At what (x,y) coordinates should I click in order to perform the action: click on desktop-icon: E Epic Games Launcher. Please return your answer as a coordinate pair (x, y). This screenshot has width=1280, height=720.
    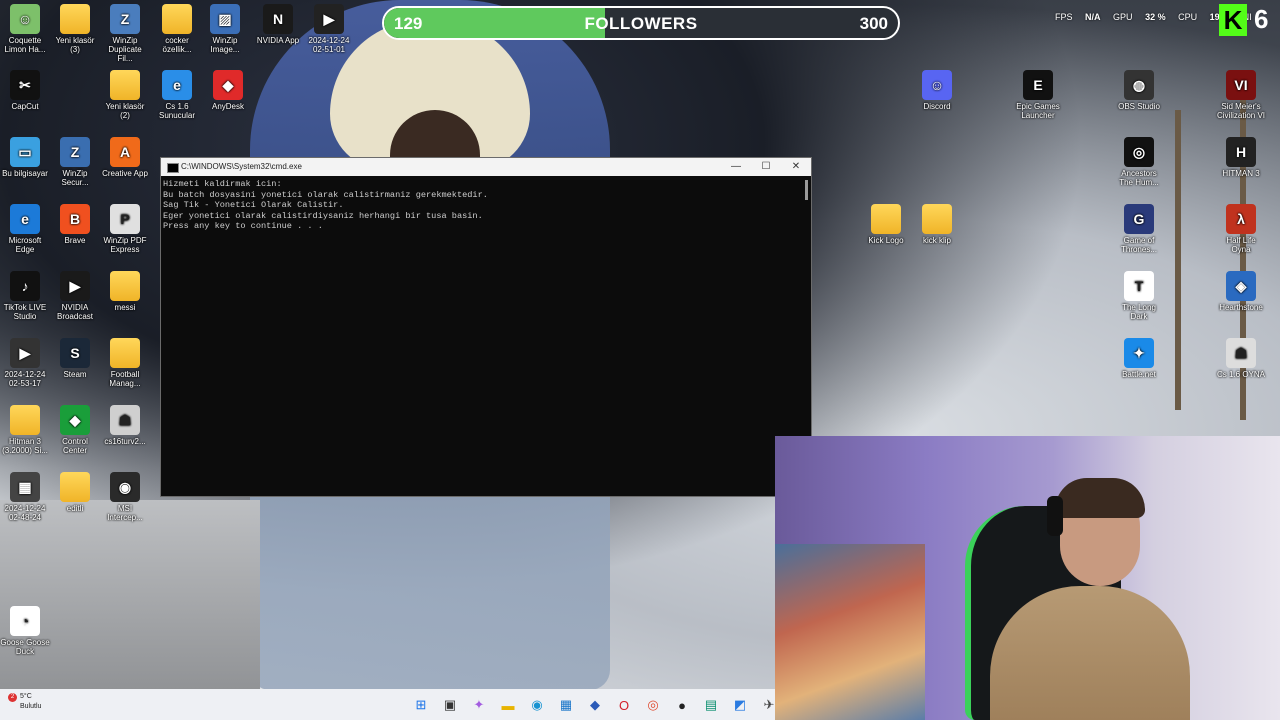
    Looking at the image, I should click on (1038, 95).